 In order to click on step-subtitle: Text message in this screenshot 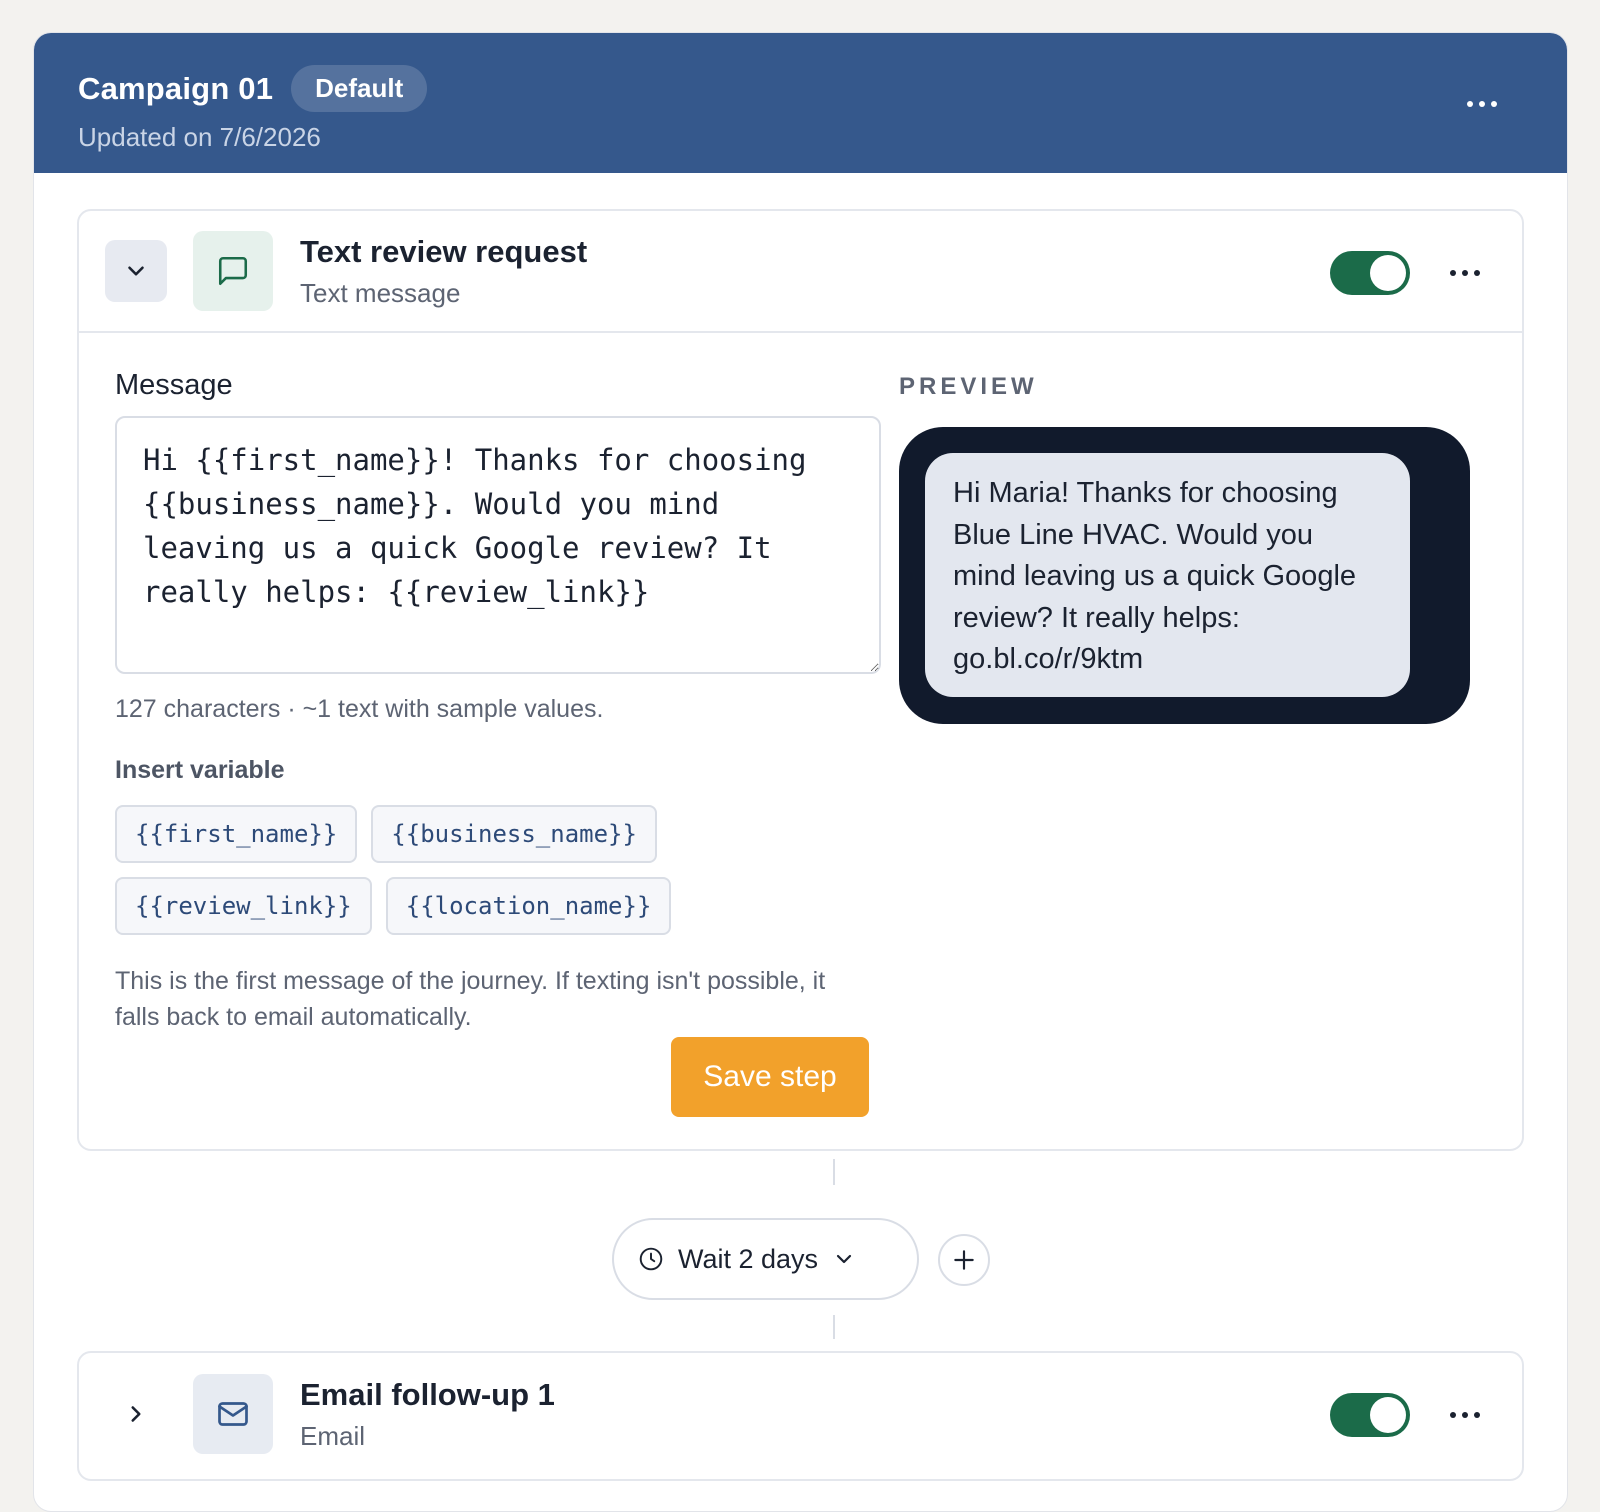, I will do `click(380, 292)`.